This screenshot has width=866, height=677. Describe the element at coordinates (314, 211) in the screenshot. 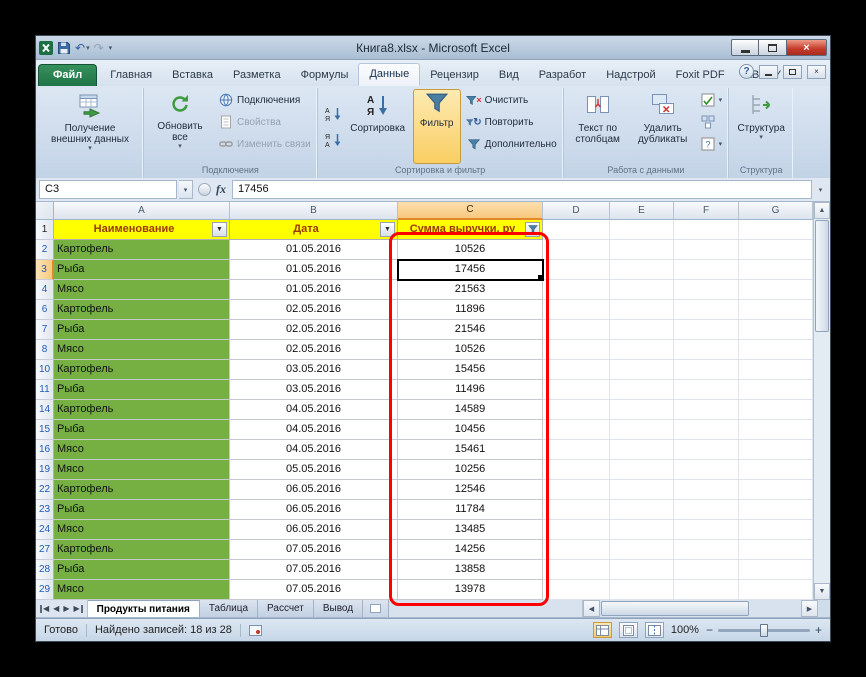

I see `column-header: B` at that location.